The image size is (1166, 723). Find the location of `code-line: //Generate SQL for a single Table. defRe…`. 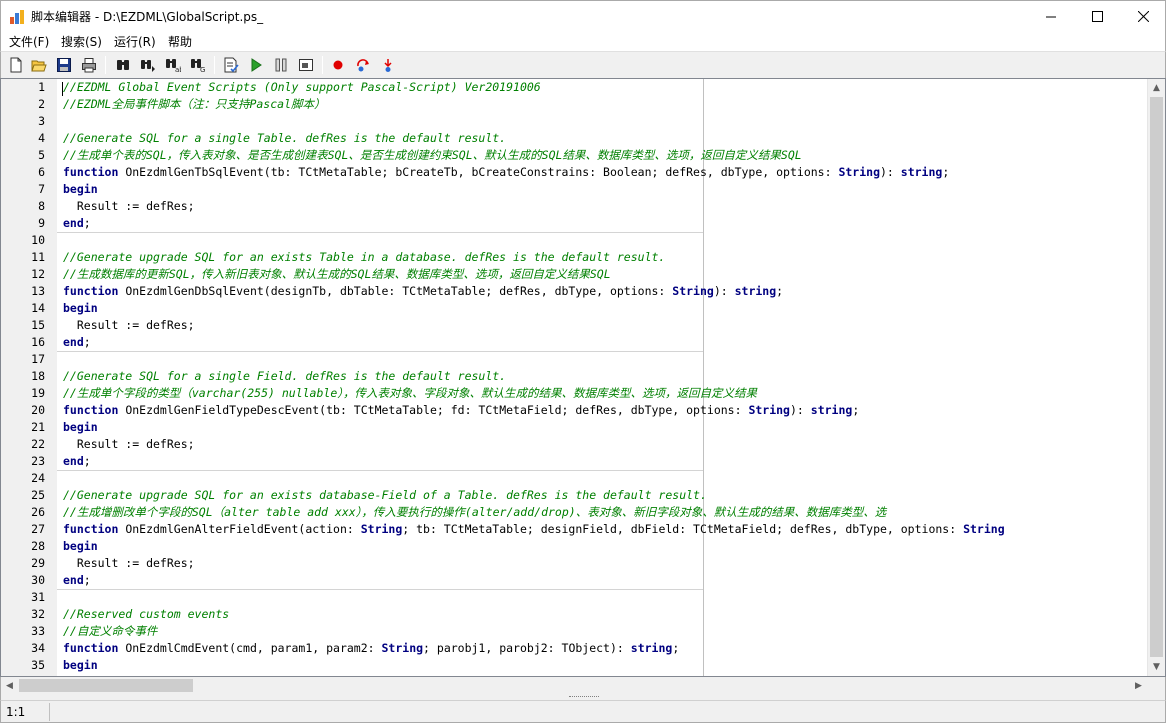

code-line: //Generate SQL for a single Table. defRe… is located at coordinates (284, 138).